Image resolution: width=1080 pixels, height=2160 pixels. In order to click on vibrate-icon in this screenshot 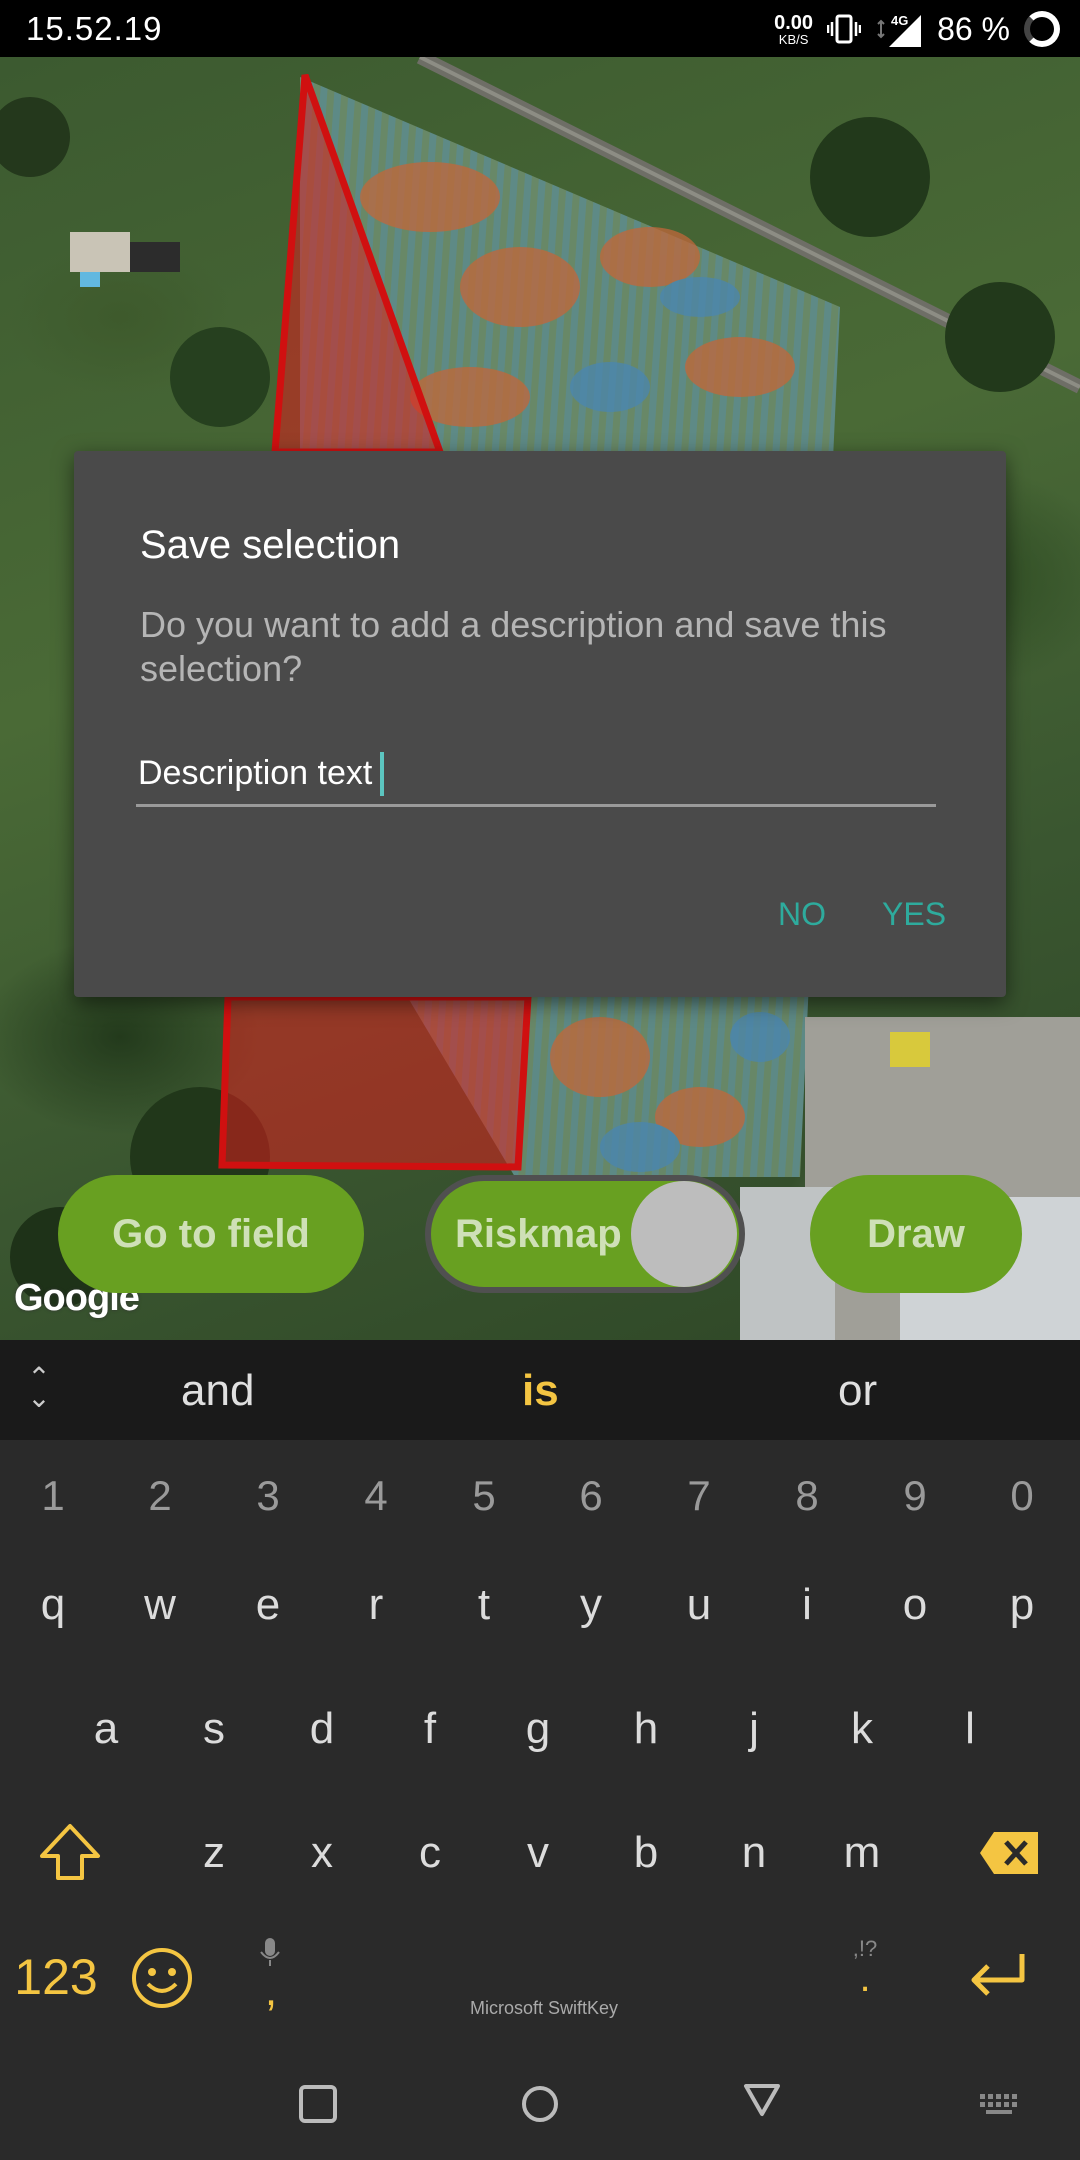, I will do `click(844, 29)`.